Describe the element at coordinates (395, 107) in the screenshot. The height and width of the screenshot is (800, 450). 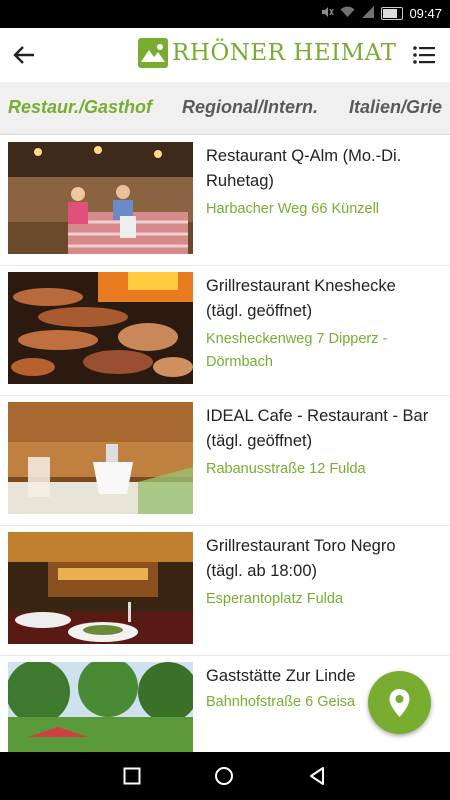
I see `tab-italien-griechisch: Italien/Grie` at that location.